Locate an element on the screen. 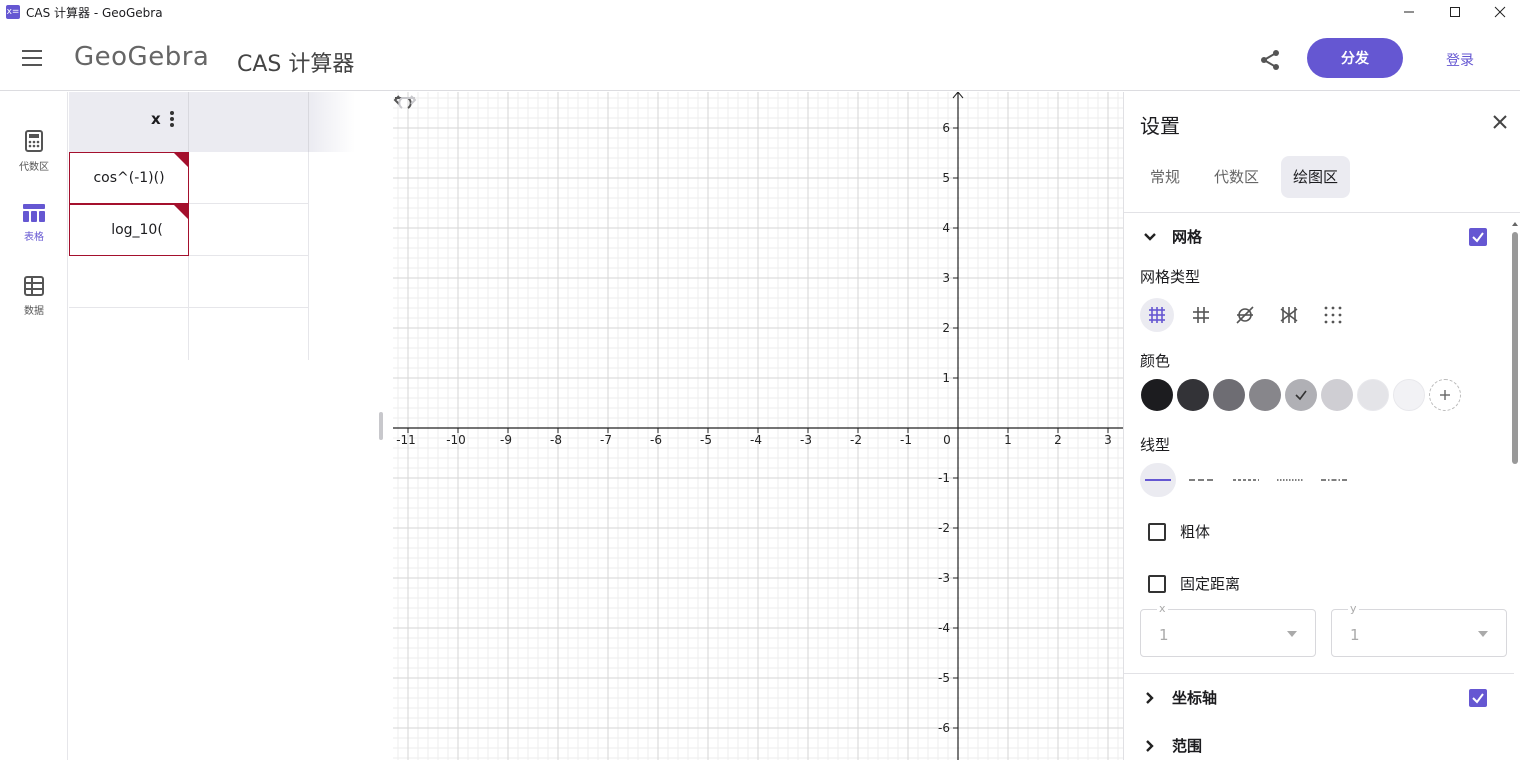  sidebar-item-label: 数据 is located at coordinates (34, 311).